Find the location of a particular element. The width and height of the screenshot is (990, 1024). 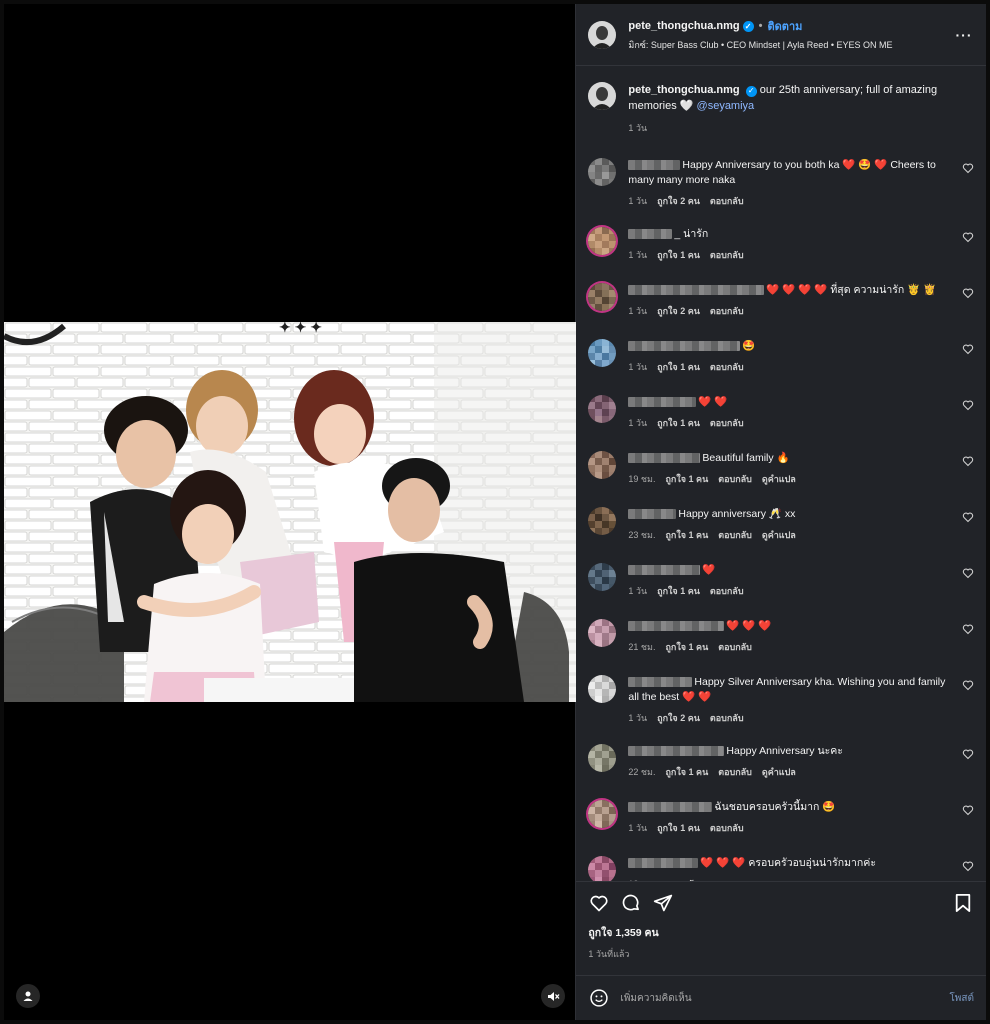

comment-meta: 12 ชม. ตอบกลับ is located at coordinates (789, 879).